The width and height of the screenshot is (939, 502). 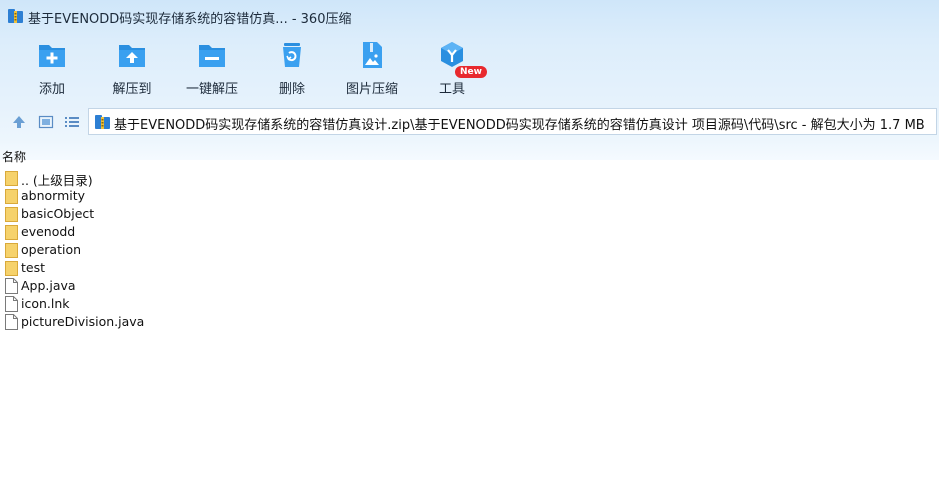 What do you see at coordinates (132, 56) in the screenshot?
I see `extract-to-icon` at bounding box center [132, 56].